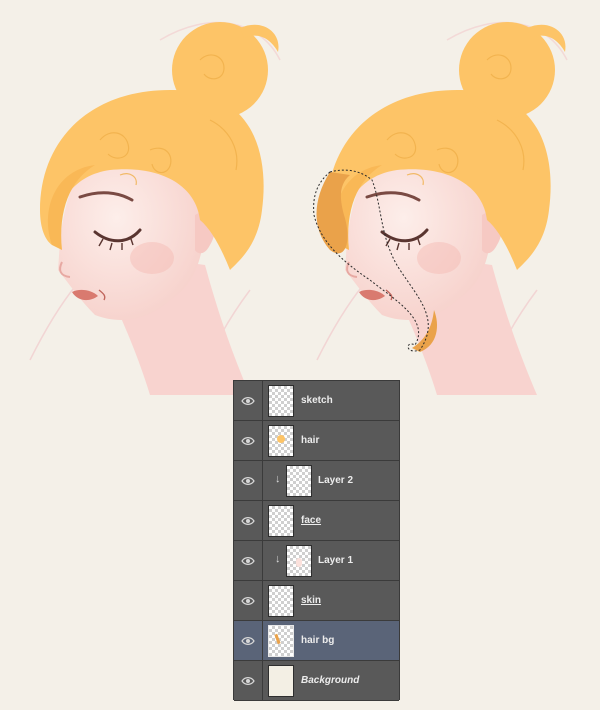 Image resolution: width=600 pixels, height=710 pixels. I want to click on layer-name: face, so click(311, 520).